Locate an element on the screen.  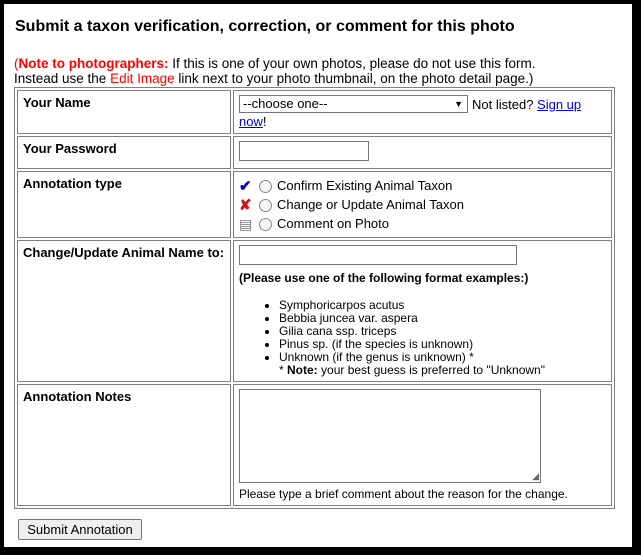
your-name-cell: --choose one-- ▼ Not listed? Sign up now! is located at coordinates (422, 112).